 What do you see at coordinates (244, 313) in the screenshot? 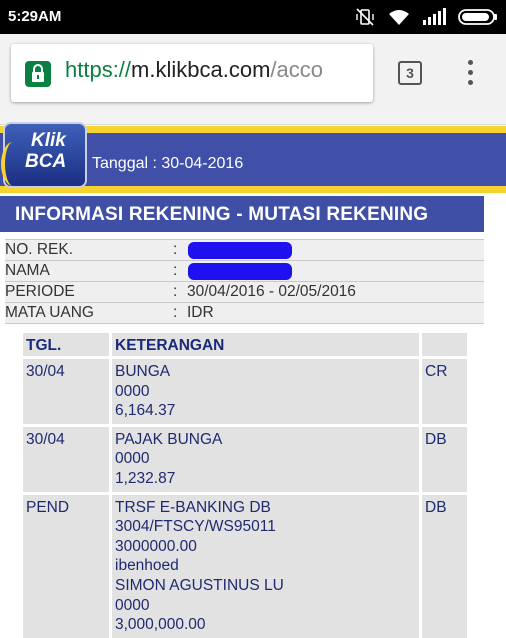
I see `info-row-currency: MATA UANG : IDR` at bounding box center [244, 313].